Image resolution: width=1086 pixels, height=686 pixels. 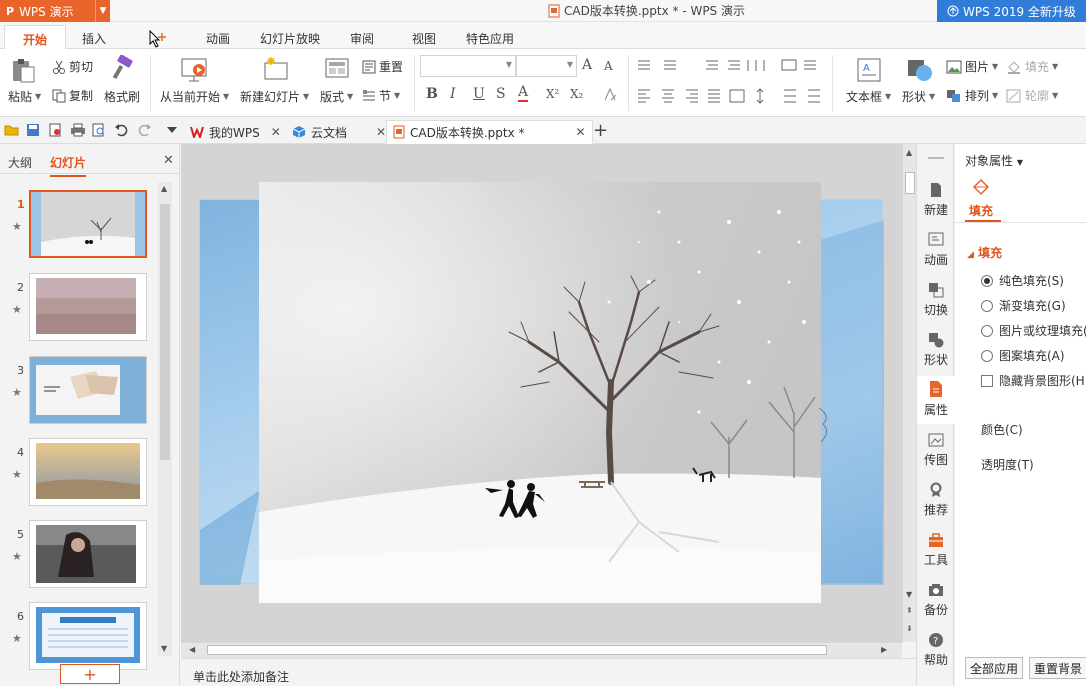 I want to click on slide-thumbnail-row: 3 ★, so click(x=80, y=391).